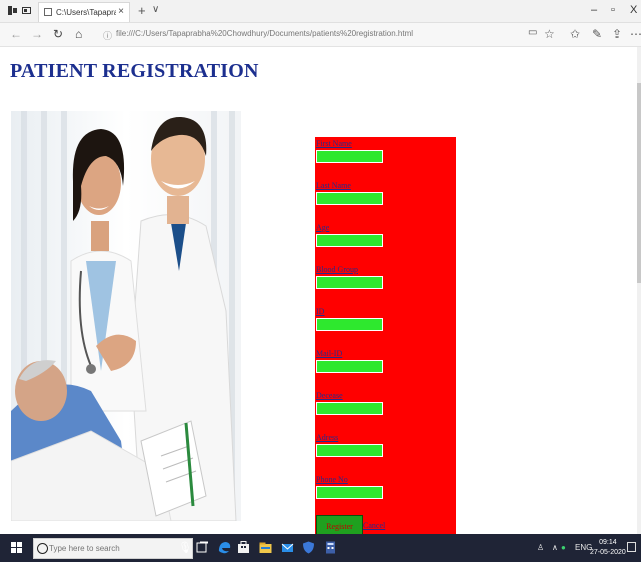  What do you see at coordinates (631, 547) in the screenshot?
I see `action-center-icon` at bounding box center [631, 547].